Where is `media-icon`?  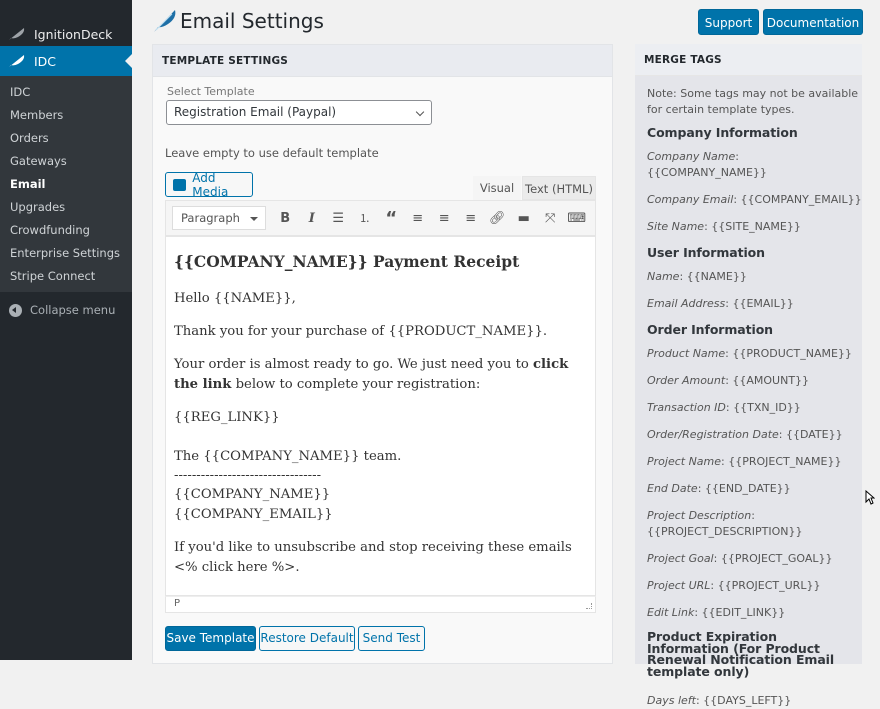 media-icon is located at coordinates (180, 184).